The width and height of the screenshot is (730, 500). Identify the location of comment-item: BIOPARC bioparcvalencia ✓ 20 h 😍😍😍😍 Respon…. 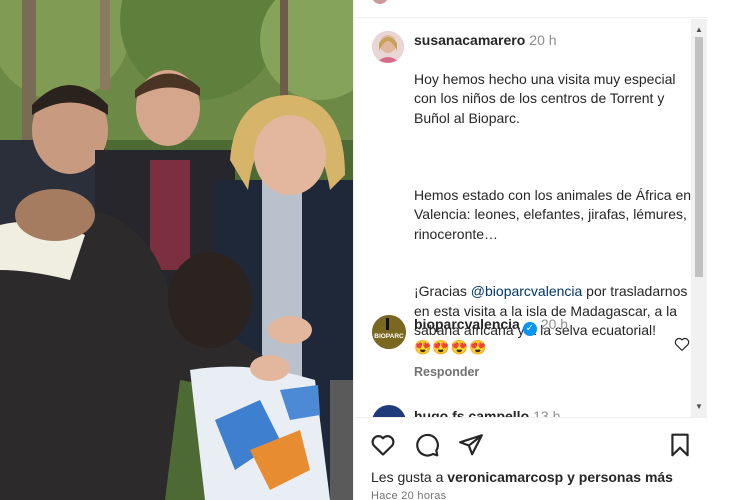
(532, 355).